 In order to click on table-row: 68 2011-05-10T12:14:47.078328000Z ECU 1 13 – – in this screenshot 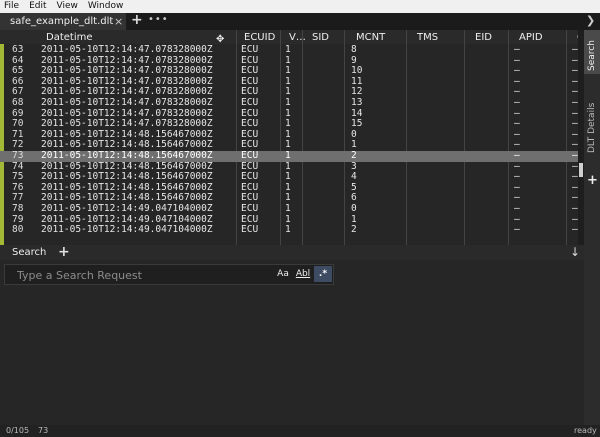, I will do `click(292, 103)`.